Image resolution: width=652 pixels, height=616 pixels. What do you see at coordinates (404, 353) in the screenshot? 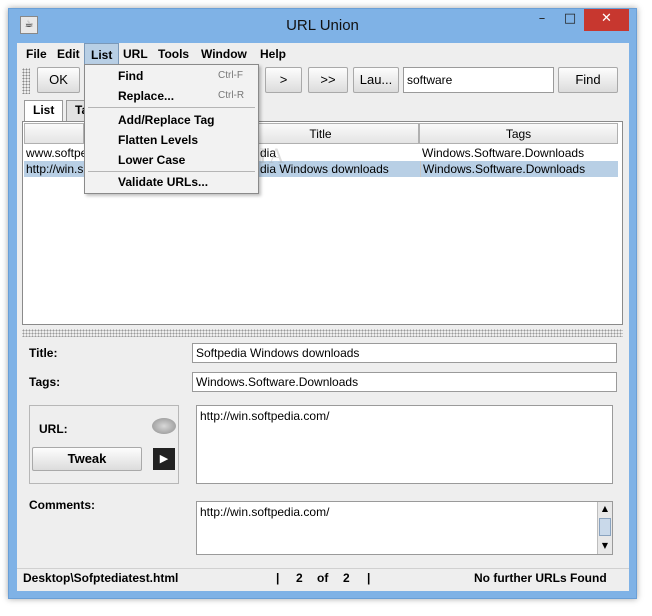
I see `title-field: Softpedia Windows downloads` at bounding box center [404, 353].